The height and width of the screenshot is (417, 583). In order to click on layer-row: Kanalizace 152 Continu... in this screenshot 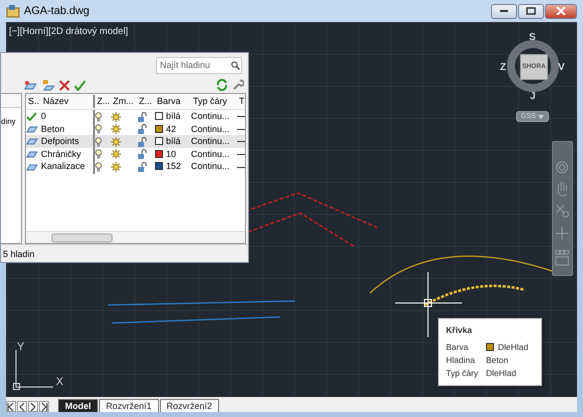, I will do `click(135, 166)`.